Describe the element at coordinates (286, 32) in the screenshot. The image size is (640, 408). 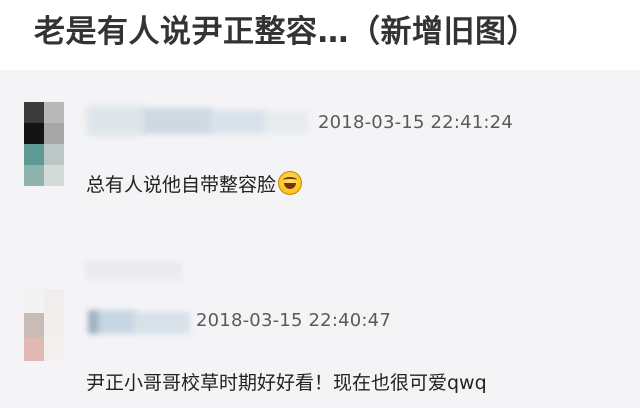
I see `page-title: 老是有人说尹正整容…（新增旧图）` at that location.